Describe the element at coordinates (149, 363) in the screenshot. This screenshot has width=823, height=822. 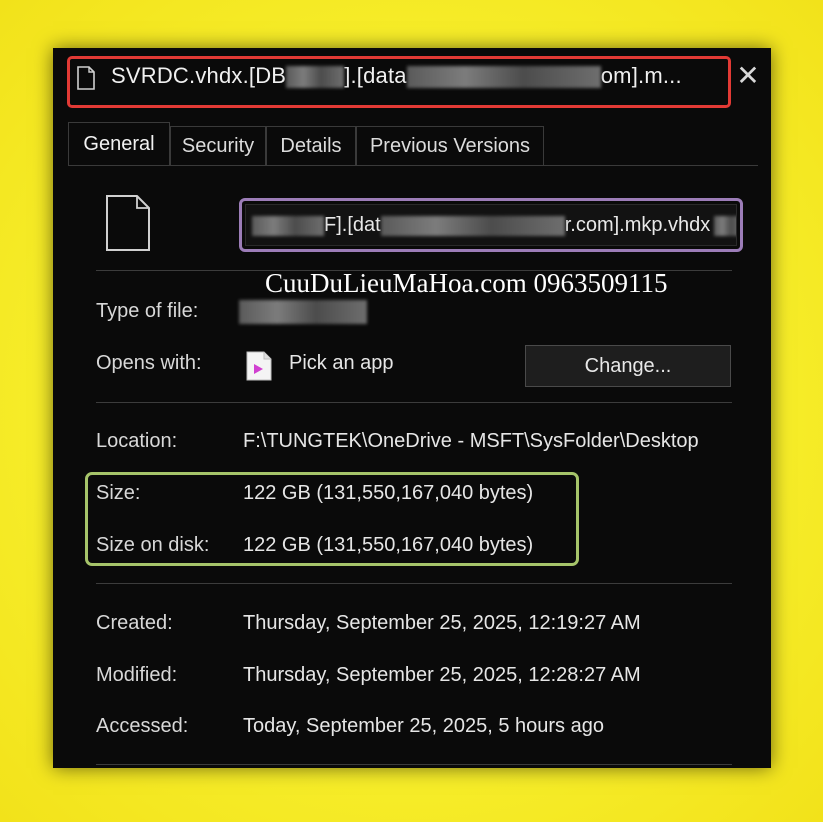
I see `opens-with-label: Opens with:` at that location.